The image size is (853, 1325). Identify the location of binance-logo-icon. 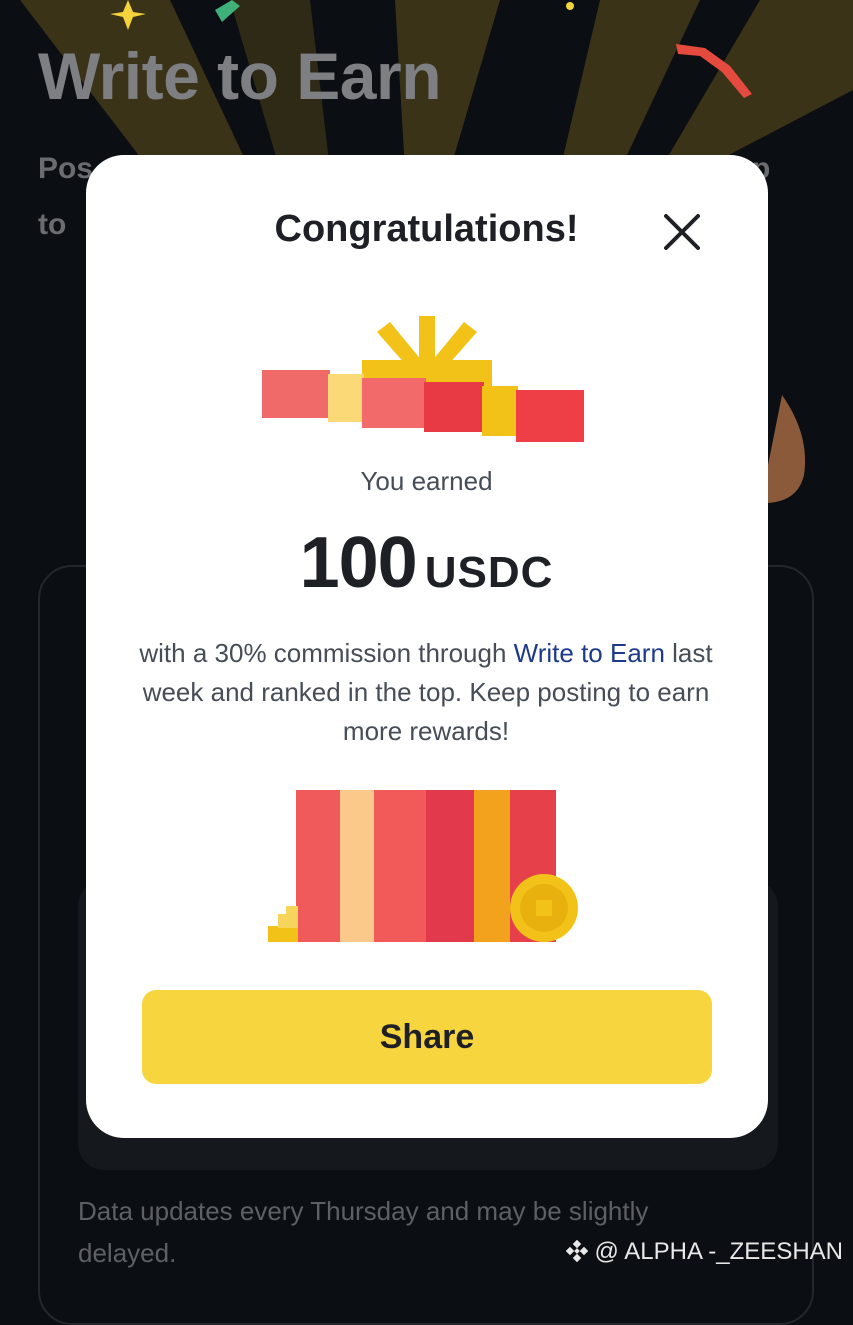
(577, 1251).